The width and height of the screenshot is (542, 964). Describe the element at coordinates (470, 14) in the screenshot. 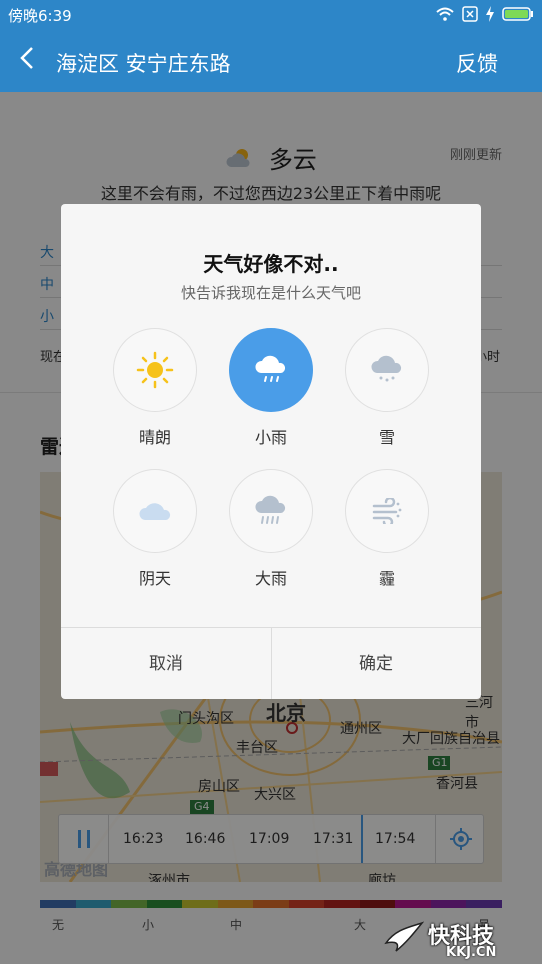

I see `no-sim-icon` at that location.